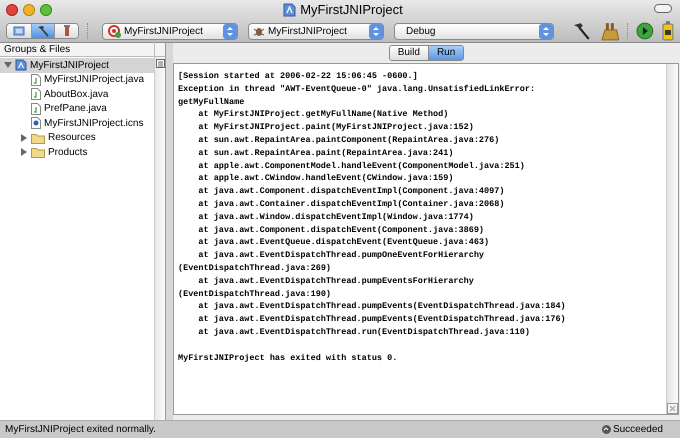  I want to click on console-line: at java.awt.Window.dispatchEventImpl(Window.java:1774), so click(335, 217).